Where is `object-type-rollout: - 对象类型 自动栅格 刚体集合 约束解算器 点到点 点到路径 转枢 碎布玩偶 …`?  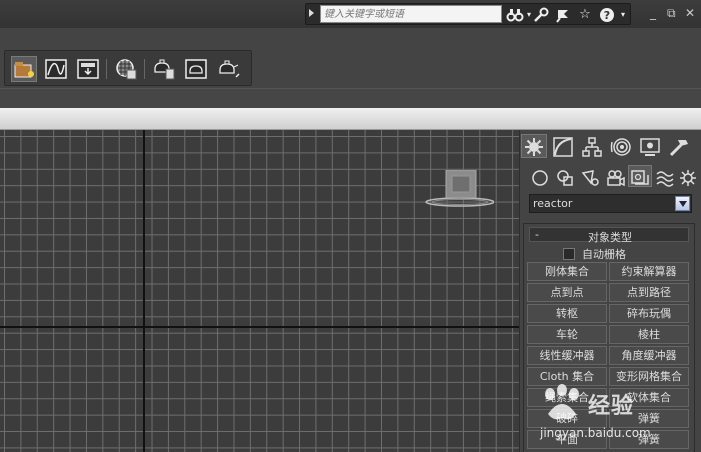 object-type-rollout: - 对象类型 自动栅格 刚体集合 约束解算器 点到点 点到路径 转枢 碎布玩偶 … is located at coordinates (609, 337).